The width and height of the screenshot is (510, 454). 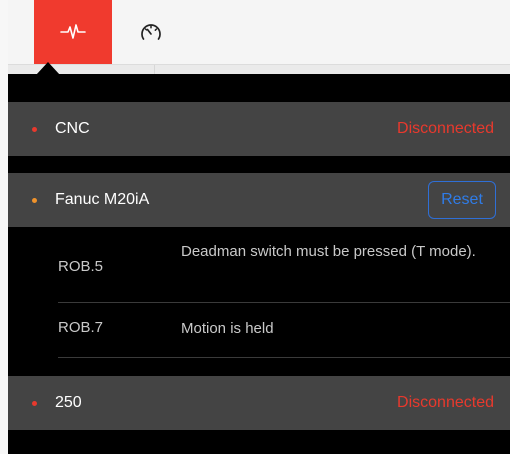 What do you see at coordinates (102, 199) in the screenshot?
I see `device-name: Fanuc M20iA` at bounding box center [102, 199].